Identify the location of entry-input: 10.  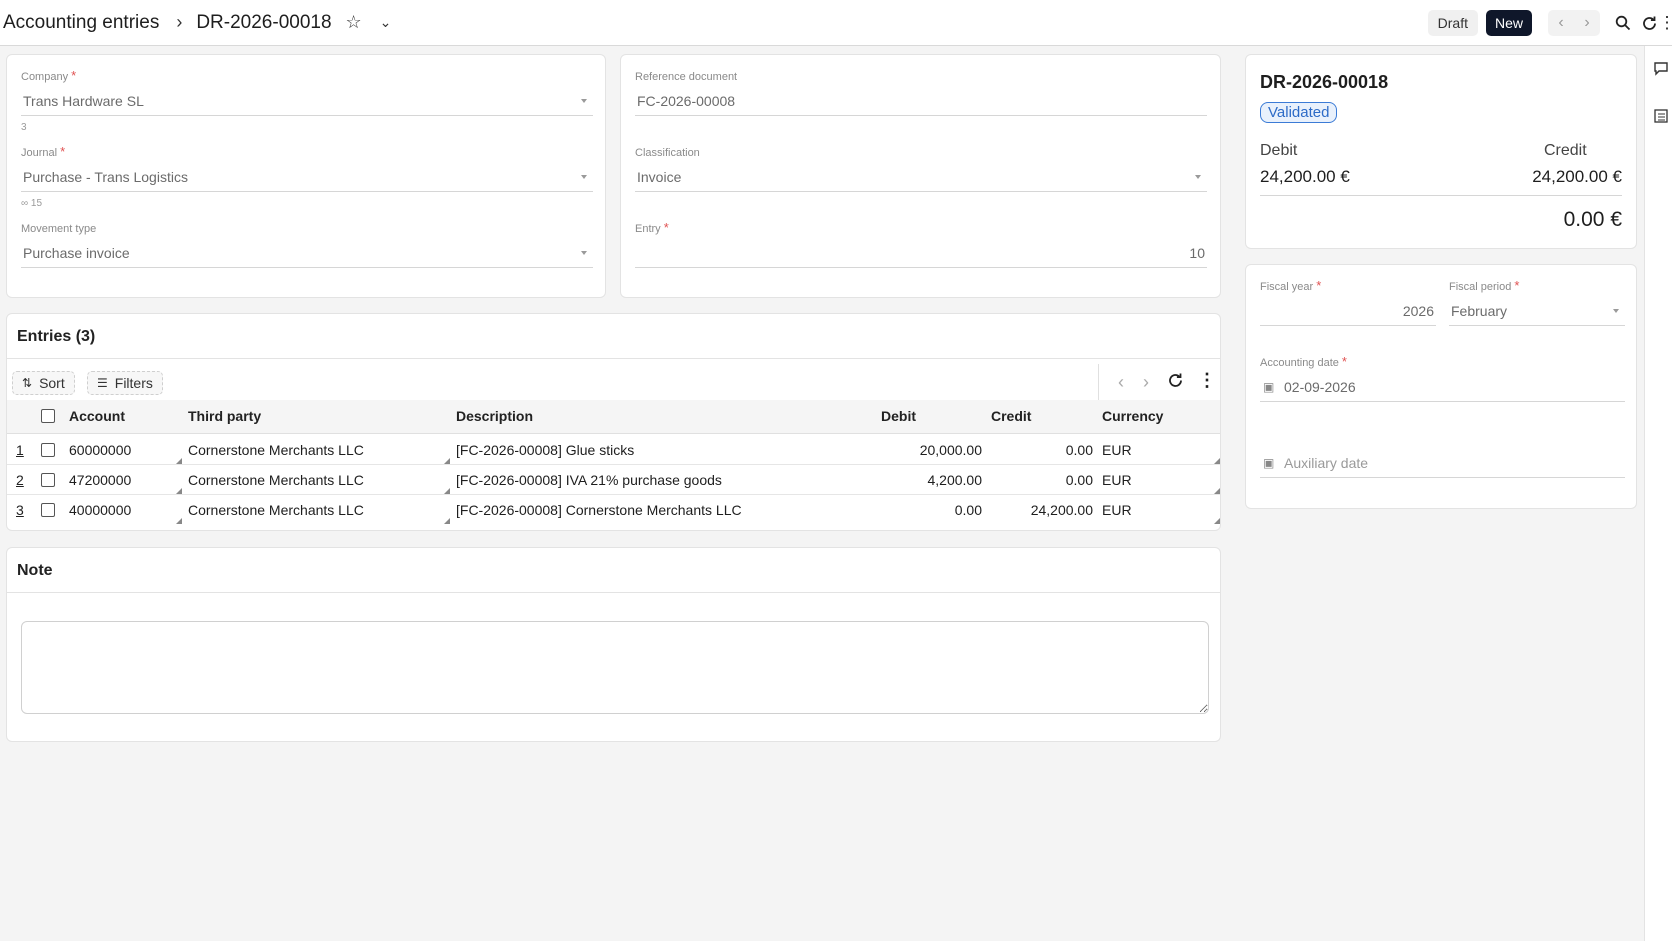
(921, 254).